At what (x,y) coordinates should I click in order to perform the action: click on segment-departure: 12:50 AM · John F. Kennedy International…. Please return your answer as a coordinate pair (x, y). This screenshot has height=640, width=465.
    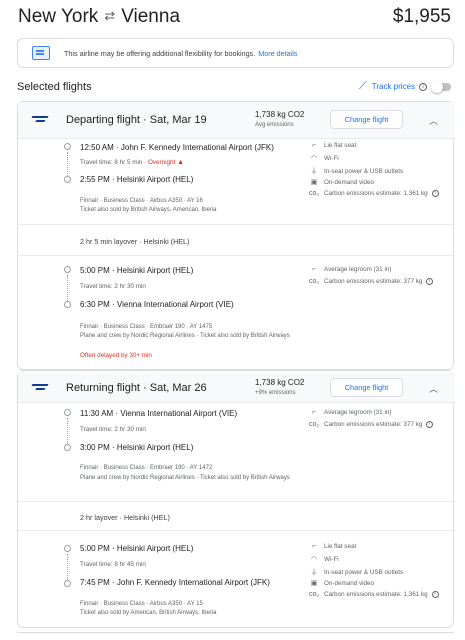
    Looking at the image, I should click on (177, 147).